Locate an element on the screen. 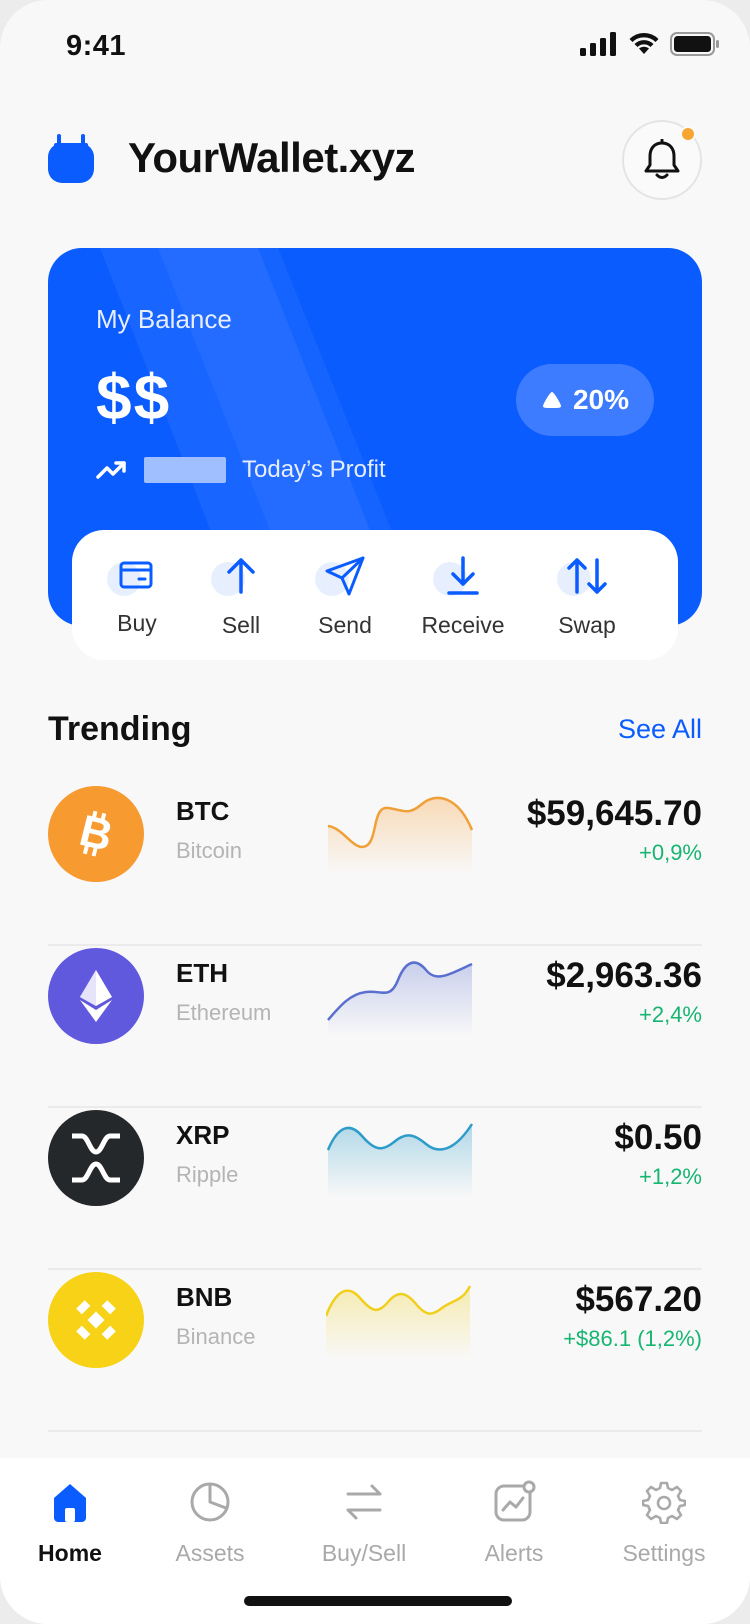 The image size is (750, 1624). bnb-sparkline is located at coordinates (399, 1322).